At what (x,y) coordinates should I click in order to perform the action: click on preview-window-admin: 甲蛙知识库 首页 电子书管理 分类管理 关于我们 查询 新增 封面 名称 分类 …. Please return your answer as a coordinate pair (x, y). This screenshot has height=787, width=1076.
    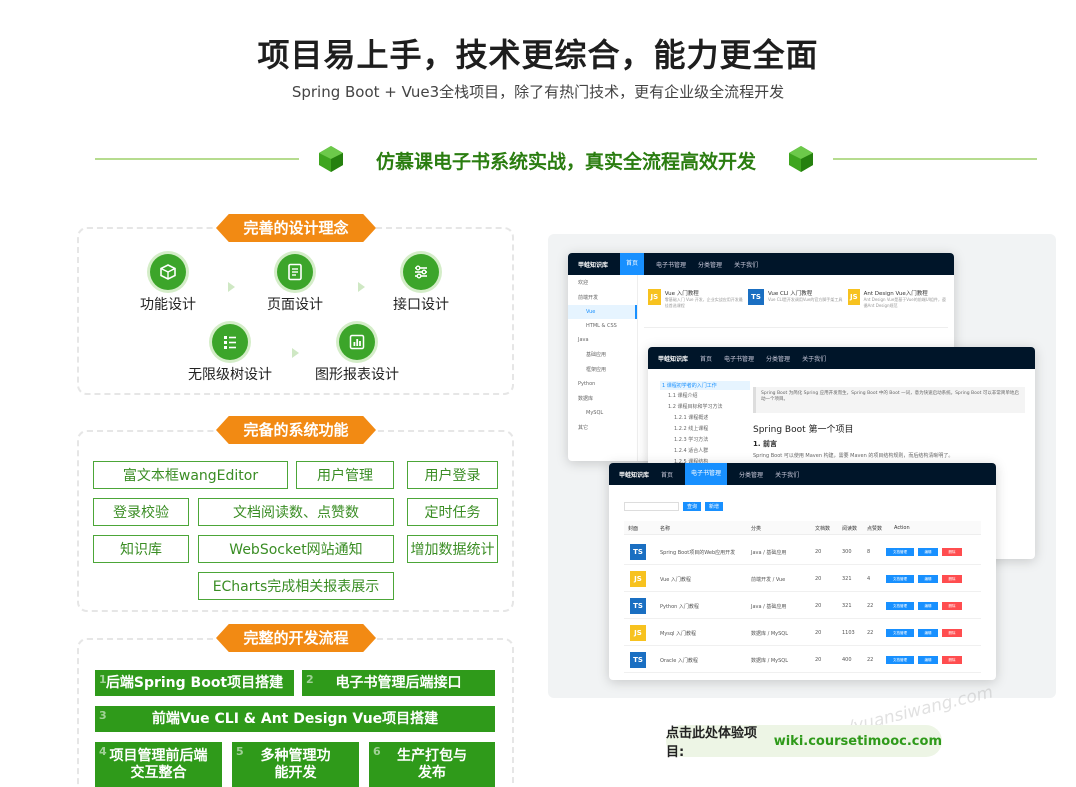
    Looking at the image, I should click on (802, 571).